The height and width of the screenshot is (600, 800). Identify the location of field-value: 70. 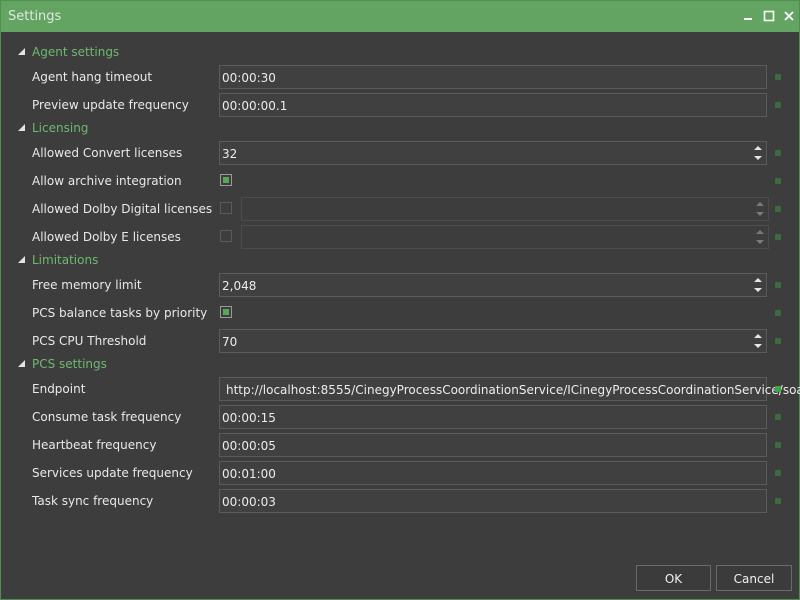
(230, 342).